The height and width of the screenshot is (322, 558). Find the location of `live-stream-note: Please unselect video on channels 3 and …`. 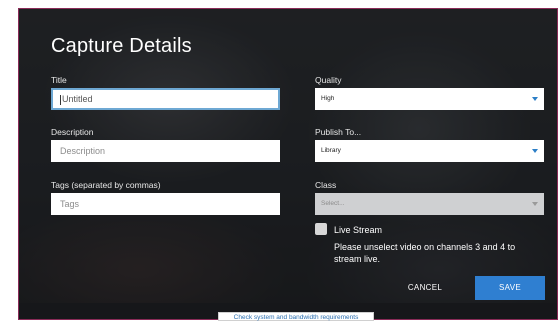

live-stream-note: Please unselect video on channels 3 and … is located at coordinates (425, 253).